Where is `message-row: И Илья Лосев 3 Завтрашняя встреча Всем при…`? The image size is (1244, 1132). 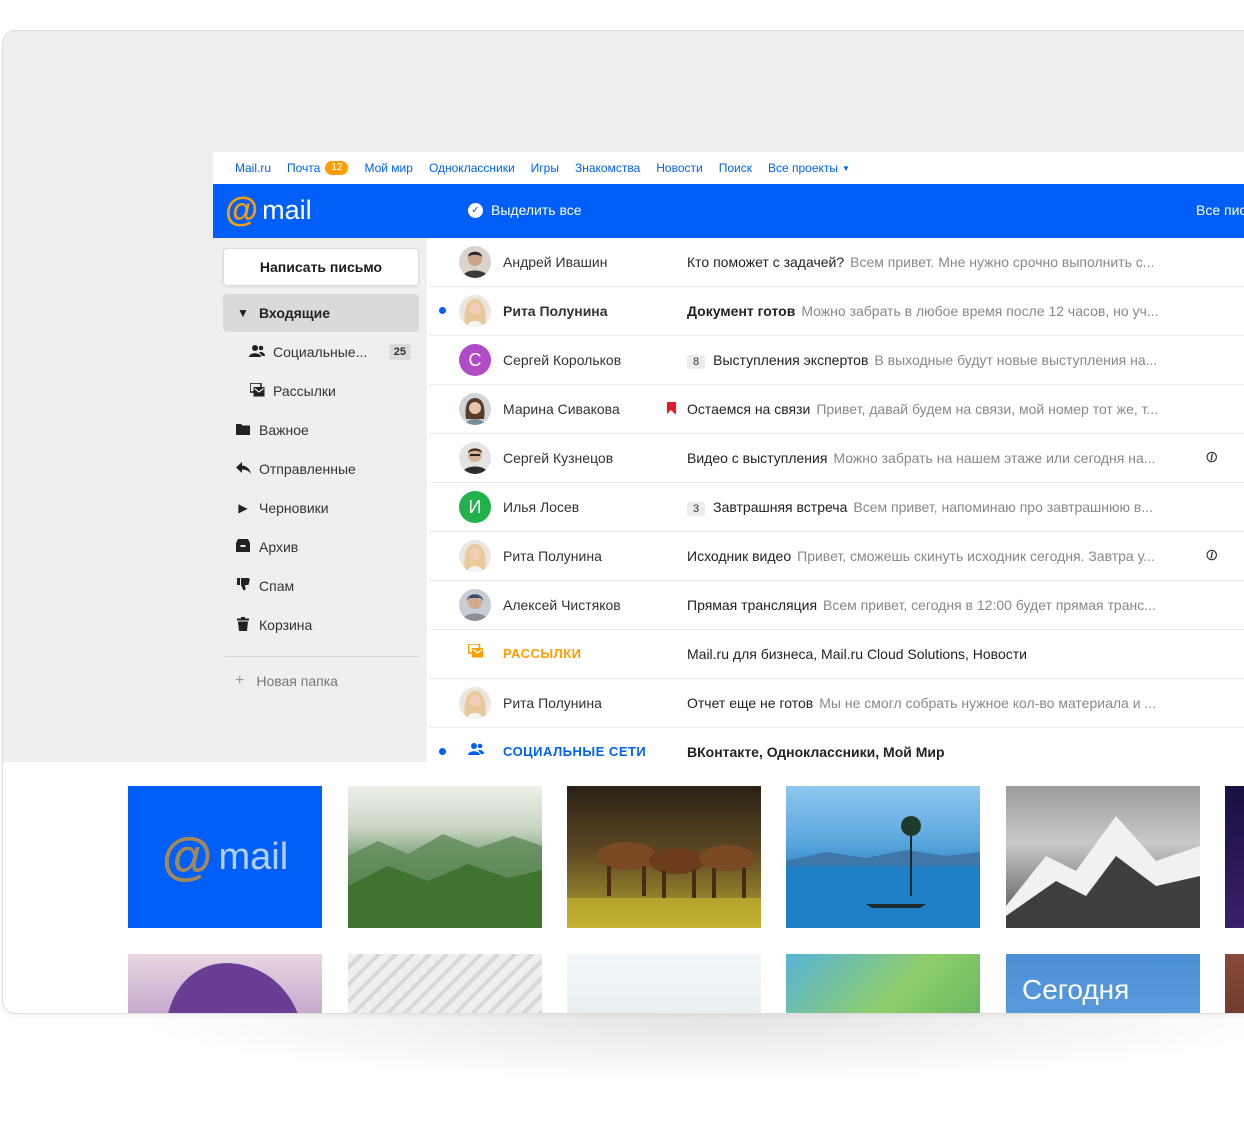 message-row: И Илья Лосев 3 Завтрашняя встреча Всем при… is located at coordinates (836, 507).